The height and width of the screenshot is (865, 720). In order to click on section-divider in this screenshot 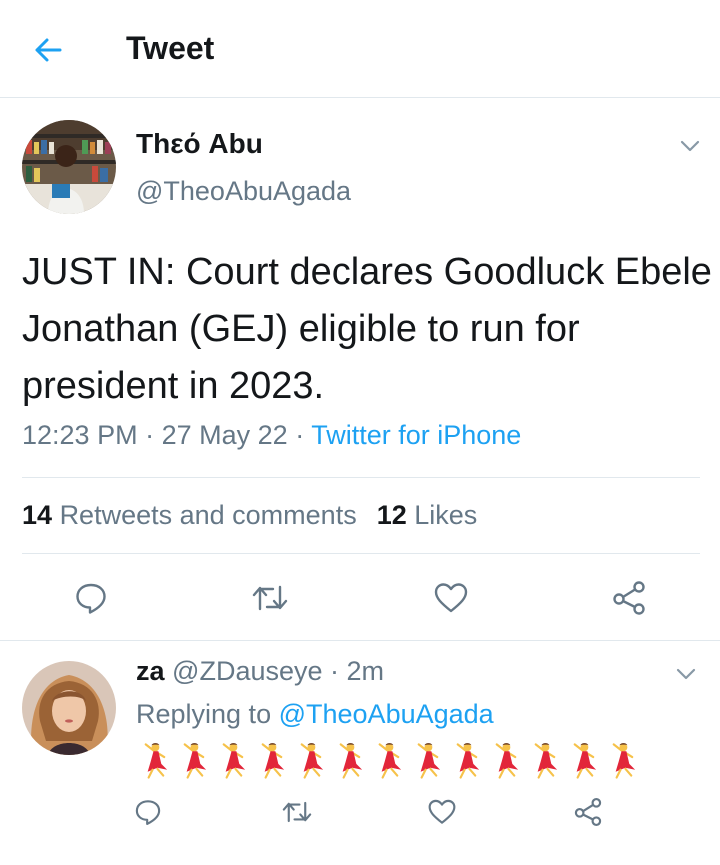, I will do `click(360, 640)`.